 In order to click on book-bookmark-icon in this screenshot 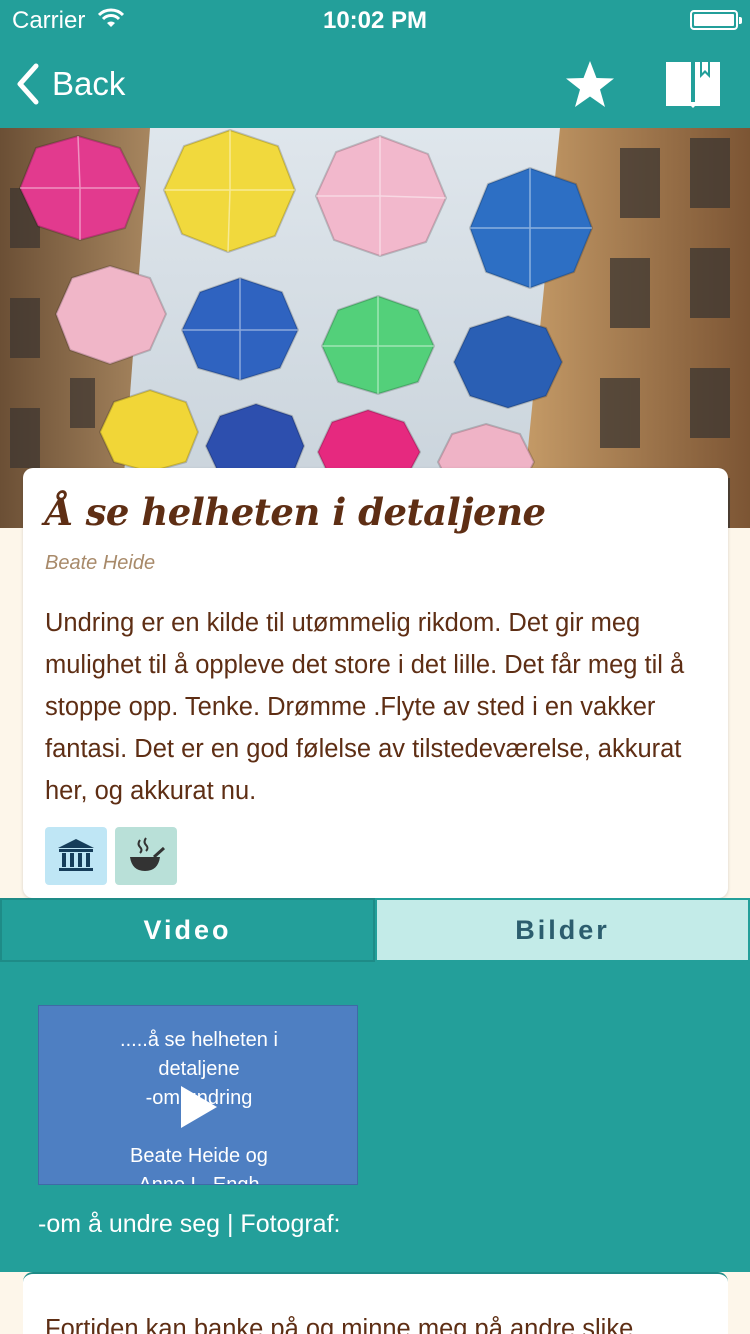, I will do `click(693, 84)`.